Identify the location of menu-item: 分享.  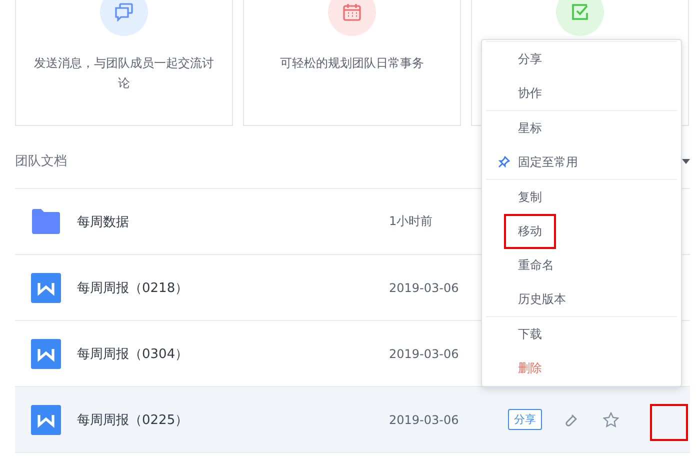
(530, 59).